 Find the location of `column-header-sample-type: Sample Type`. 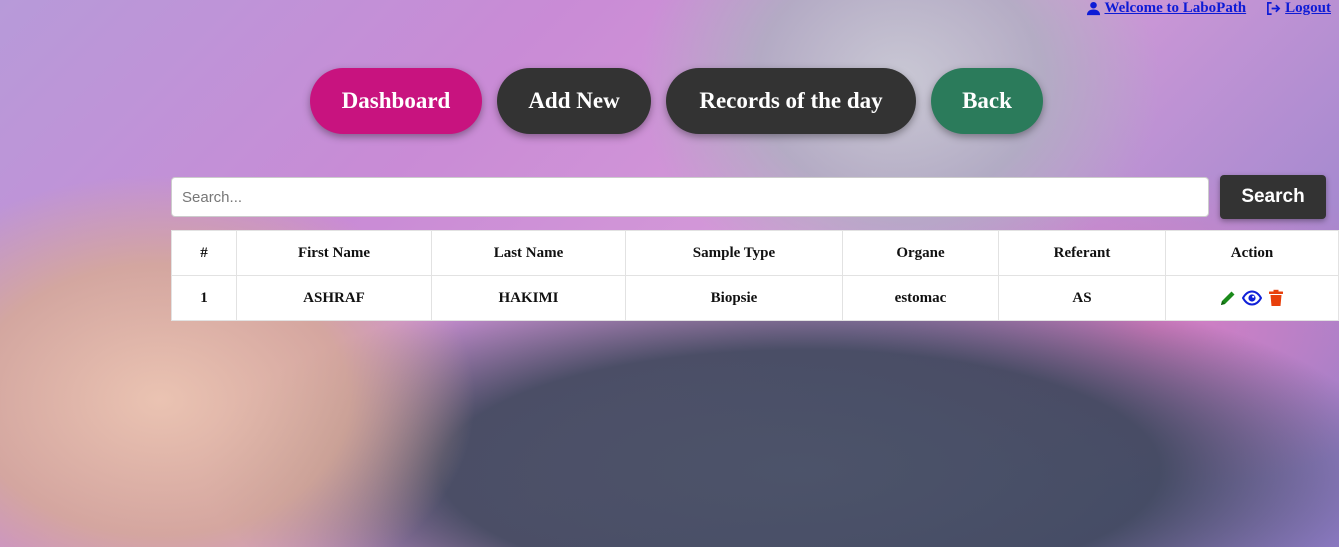

column-header-sample-type: Sample Type is located at coordinates (734, 253).